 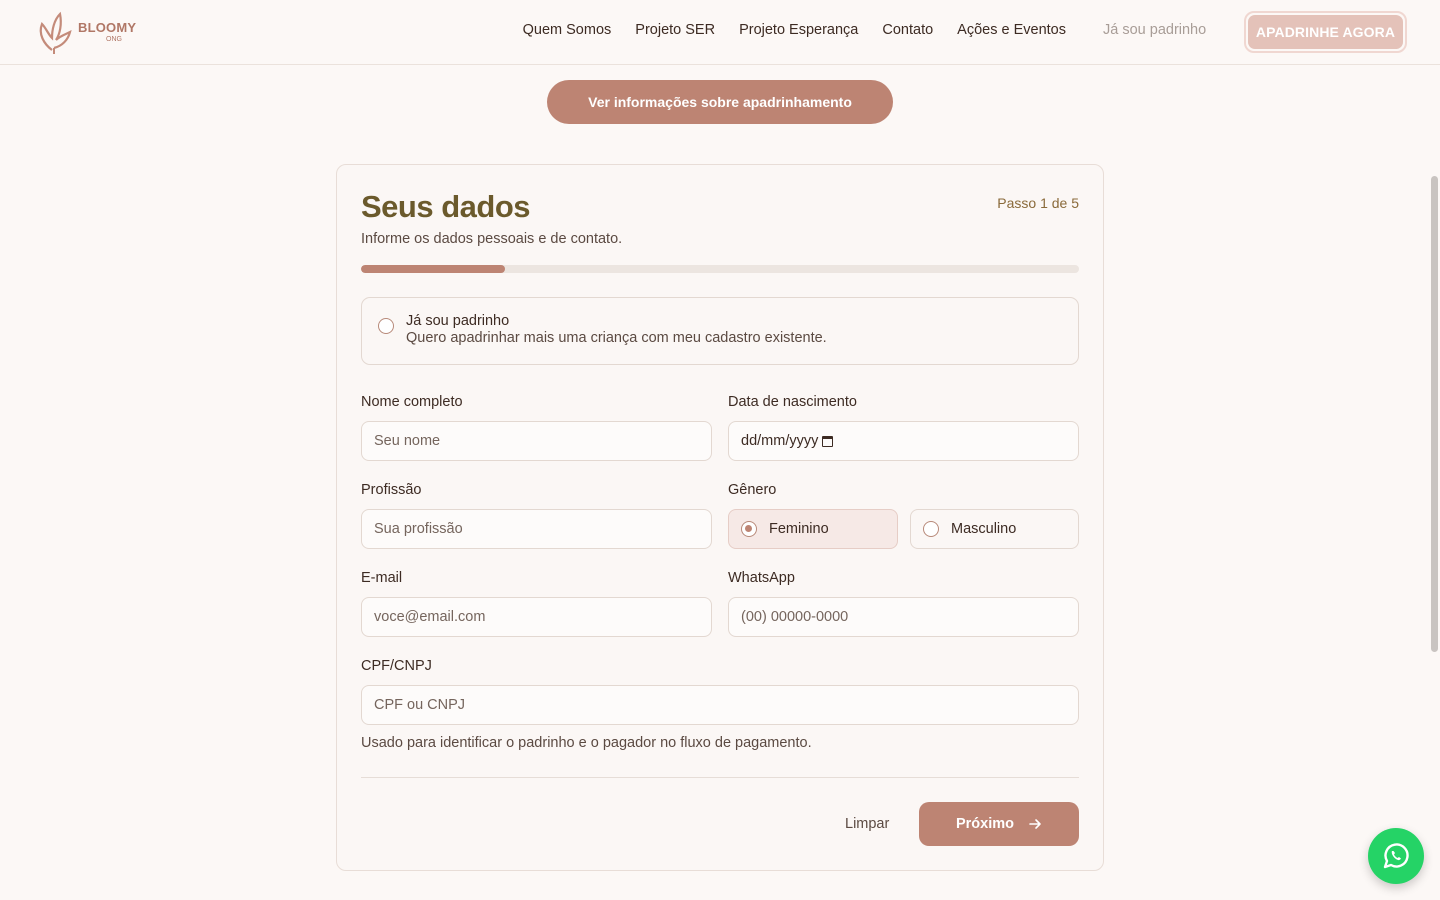 I want to click on email-input: voce@email.com, so click(x=536, y=617).